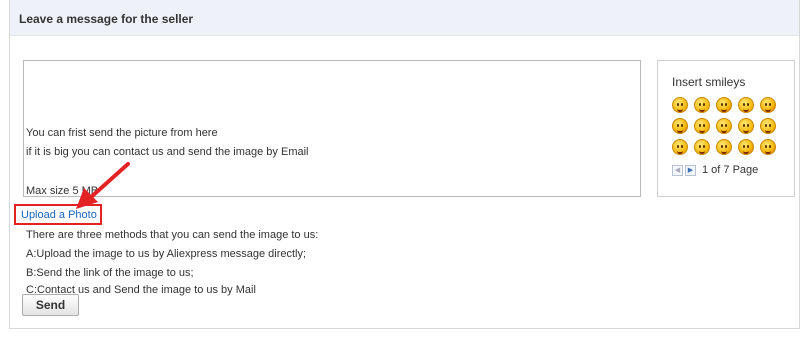  I want to click on upload-photo-link: Upload a Photo, so click(59, 215).